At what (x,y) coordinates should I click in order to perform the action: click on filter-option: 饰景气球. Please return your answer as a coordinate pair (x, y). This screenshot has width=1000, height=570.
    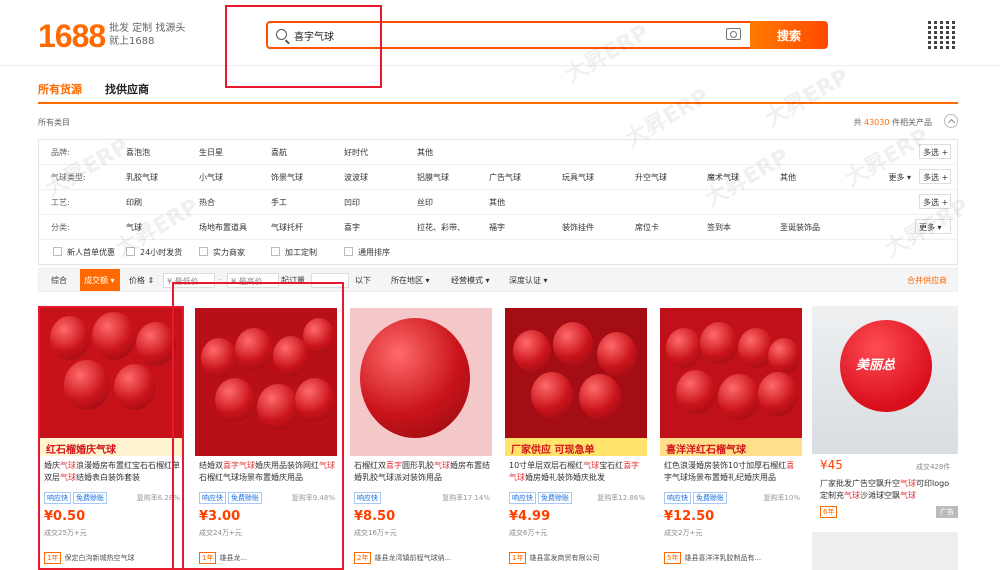
    Looking at the image, I should click on (287, 177).